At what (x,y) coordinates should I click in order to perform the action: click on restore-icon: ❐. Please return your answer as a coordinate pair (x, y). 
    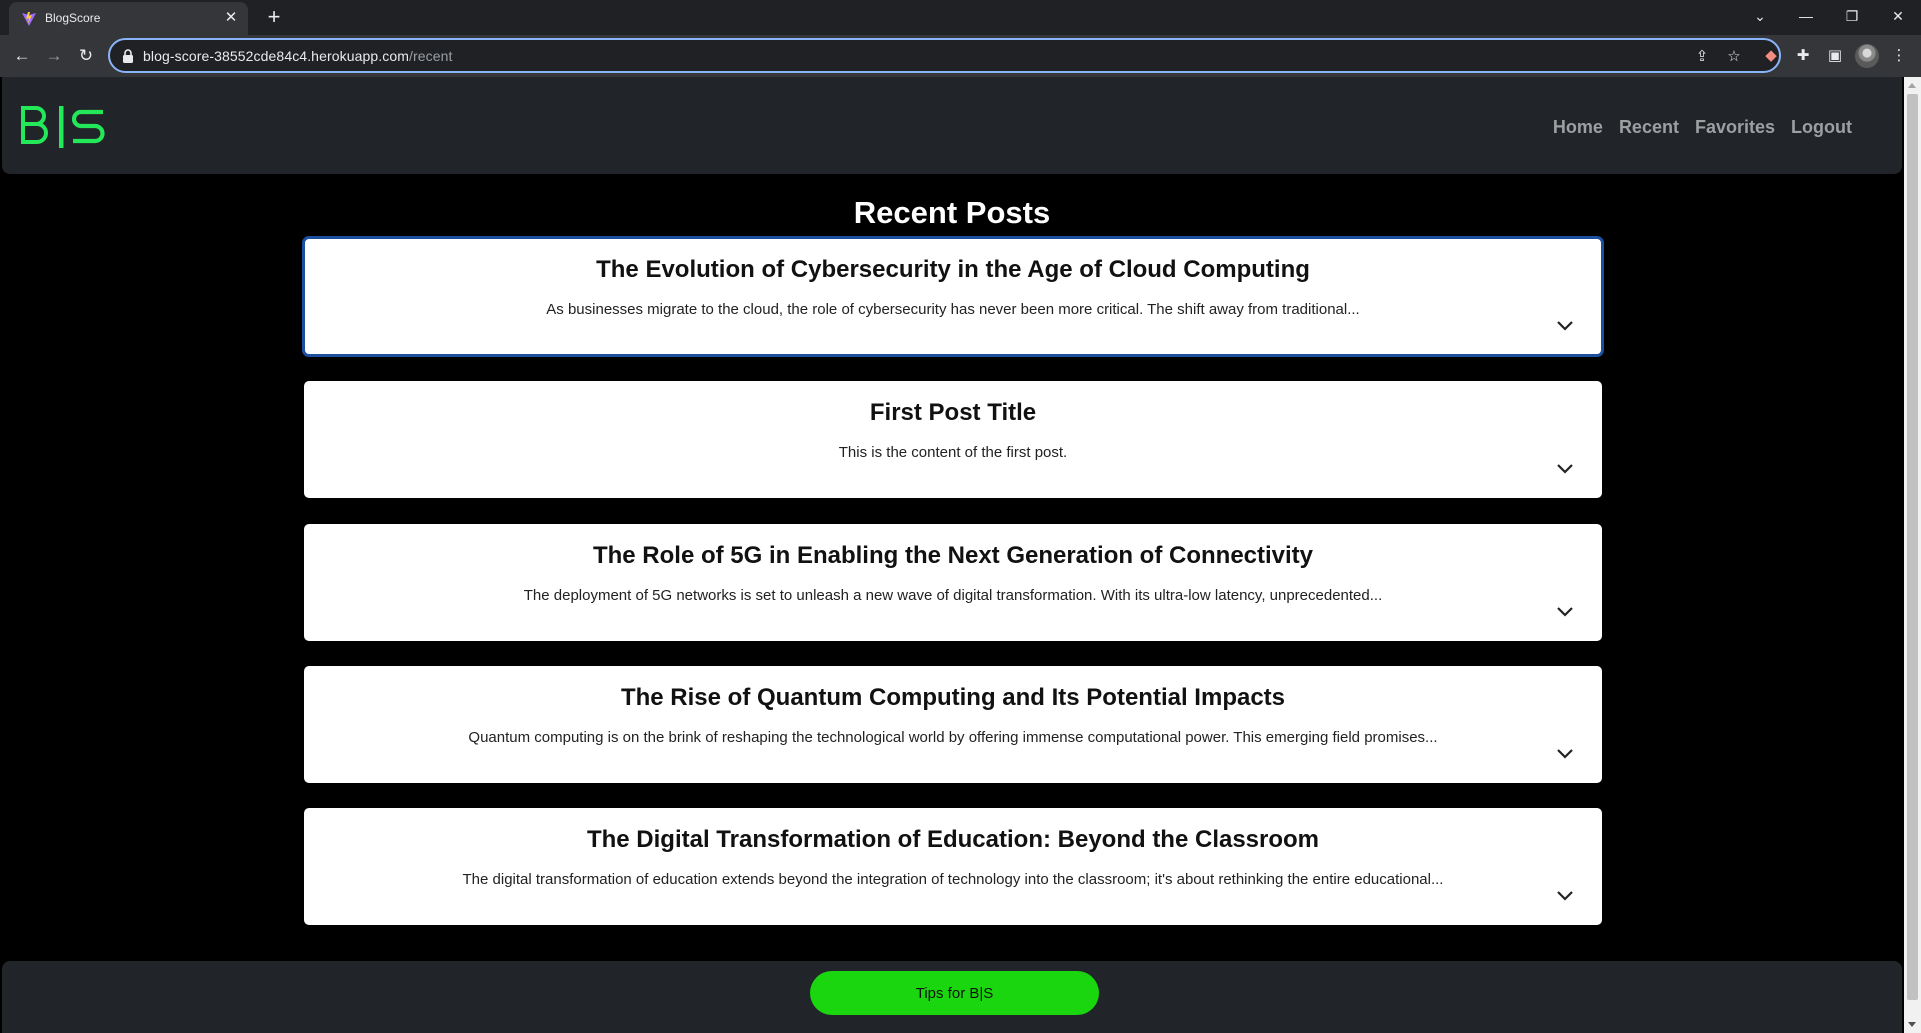
    Looking at the image, I should click on (1852, 16).